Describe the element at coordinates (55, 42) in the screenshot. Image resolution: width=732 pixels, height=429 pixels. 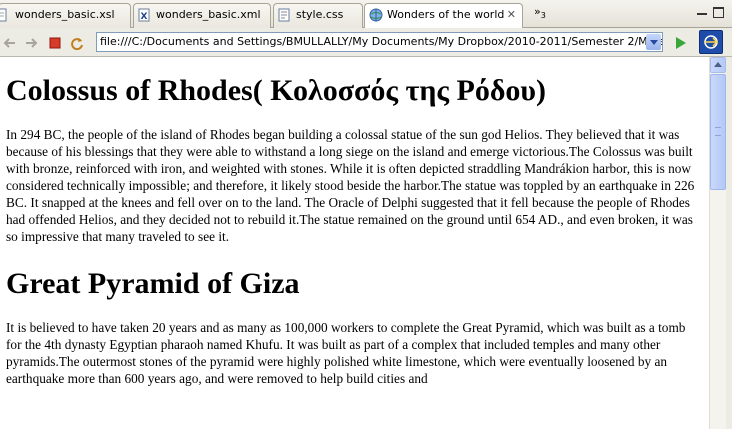
I see `stop-icon` at that location.